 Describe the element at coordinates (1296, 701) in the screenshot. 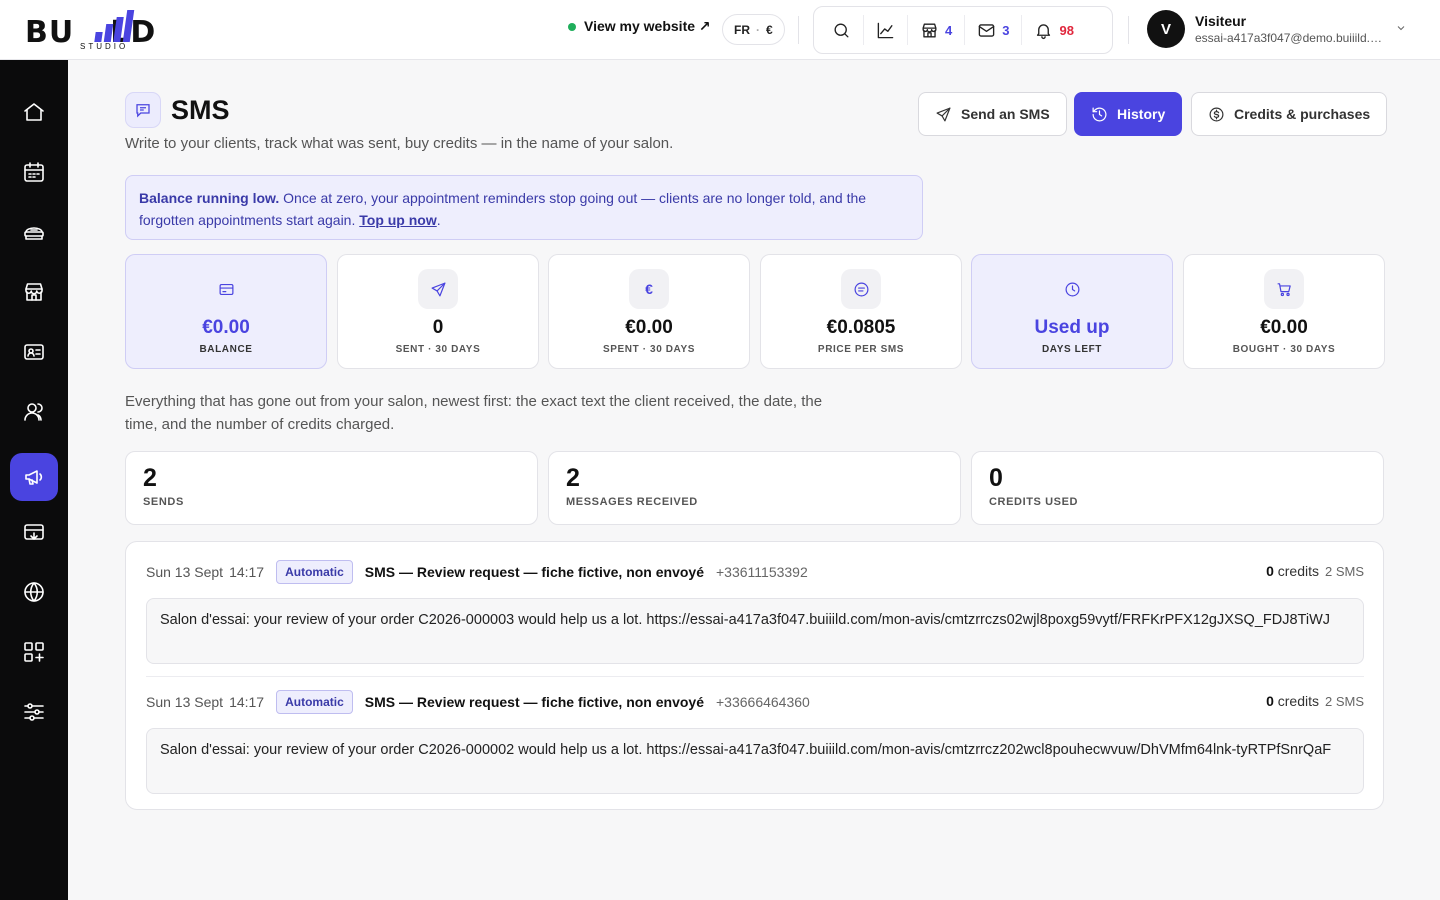

I see `credits-label: credits` at that location.